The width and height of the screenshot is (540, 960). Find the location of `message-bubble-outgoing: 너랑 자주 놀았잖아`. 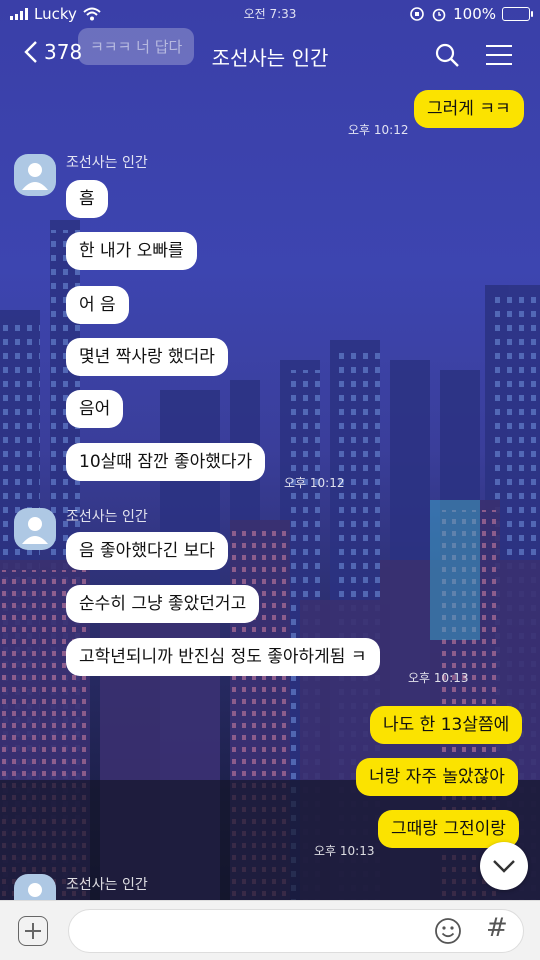

message-bubble-outgoing: 너랑 자주 놀았잖아 is located at coordinates (437, 777).